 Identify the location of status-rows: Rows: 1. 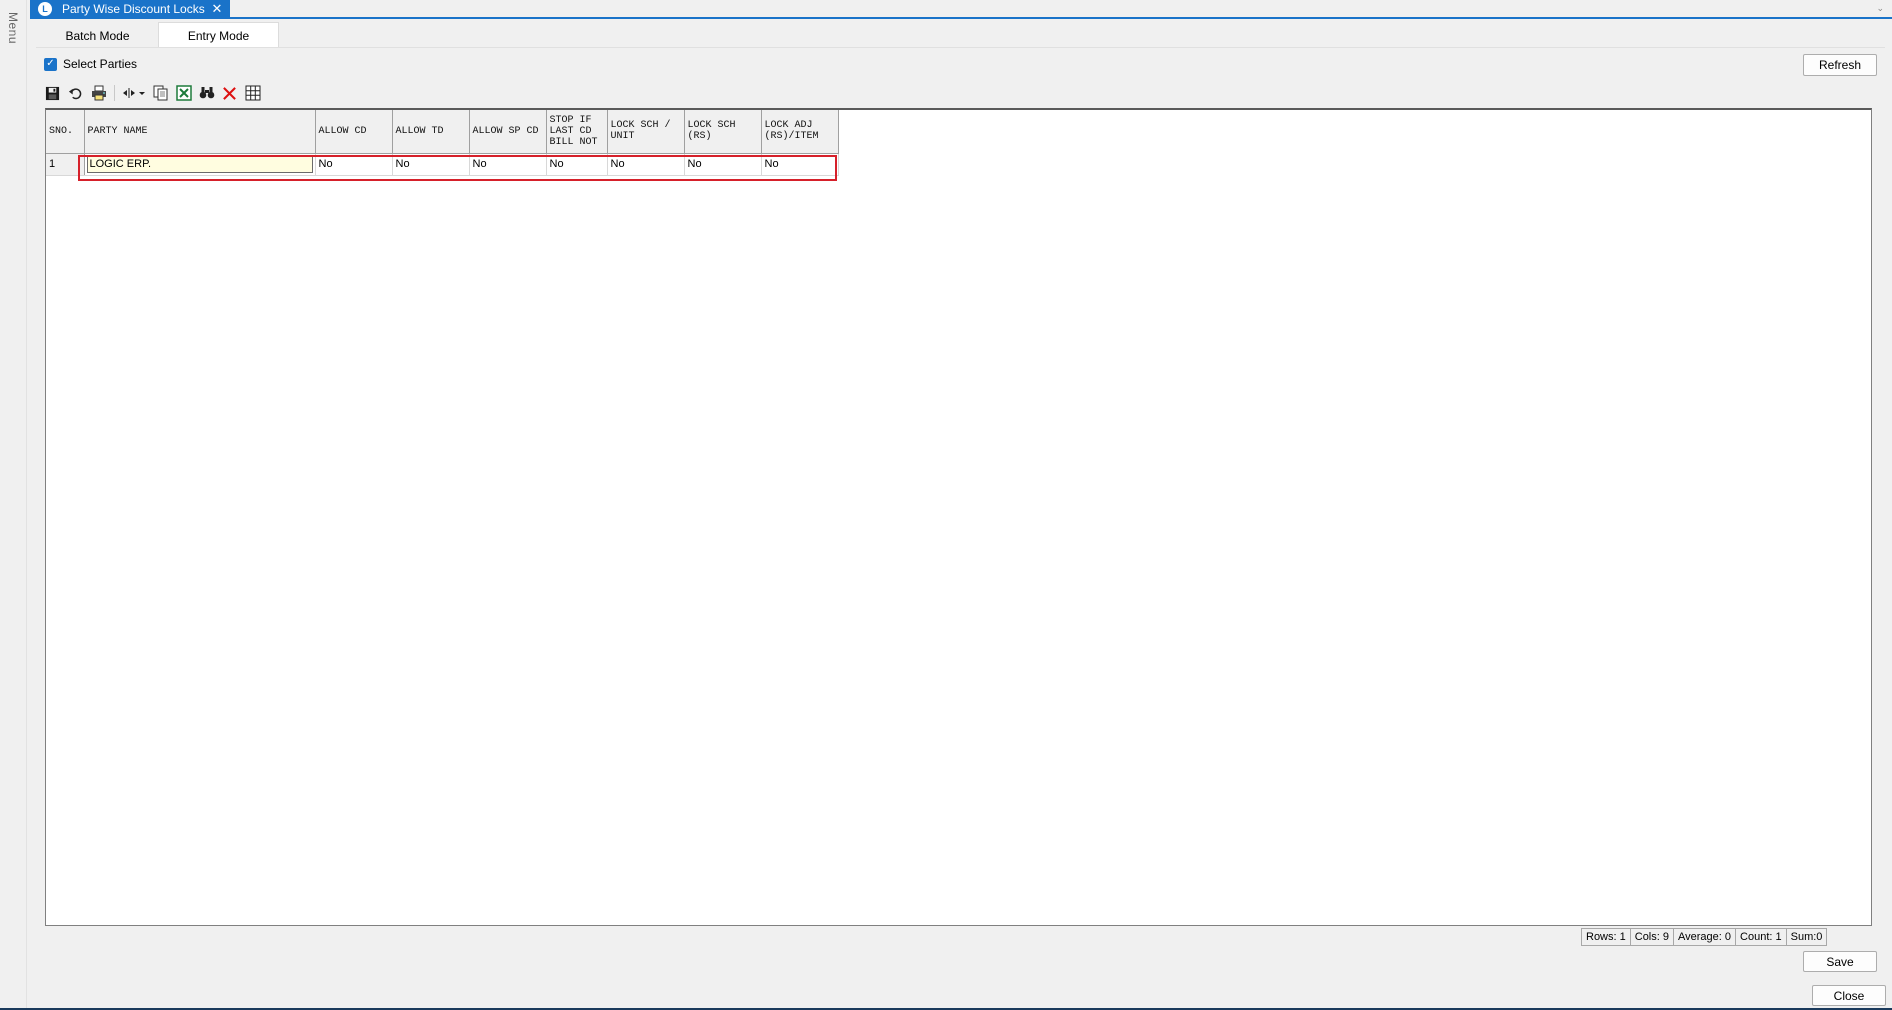
(1606, 937).